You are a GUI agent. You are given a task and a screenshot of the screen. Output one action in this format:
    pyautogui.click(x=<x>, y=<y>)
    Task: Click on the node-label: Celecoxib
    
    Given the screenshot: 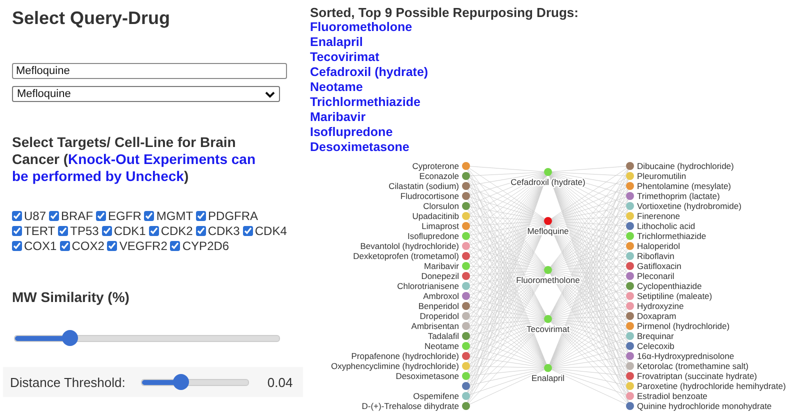 What is the action you would take?
    pyautogui.click(x=655, y=346)
    